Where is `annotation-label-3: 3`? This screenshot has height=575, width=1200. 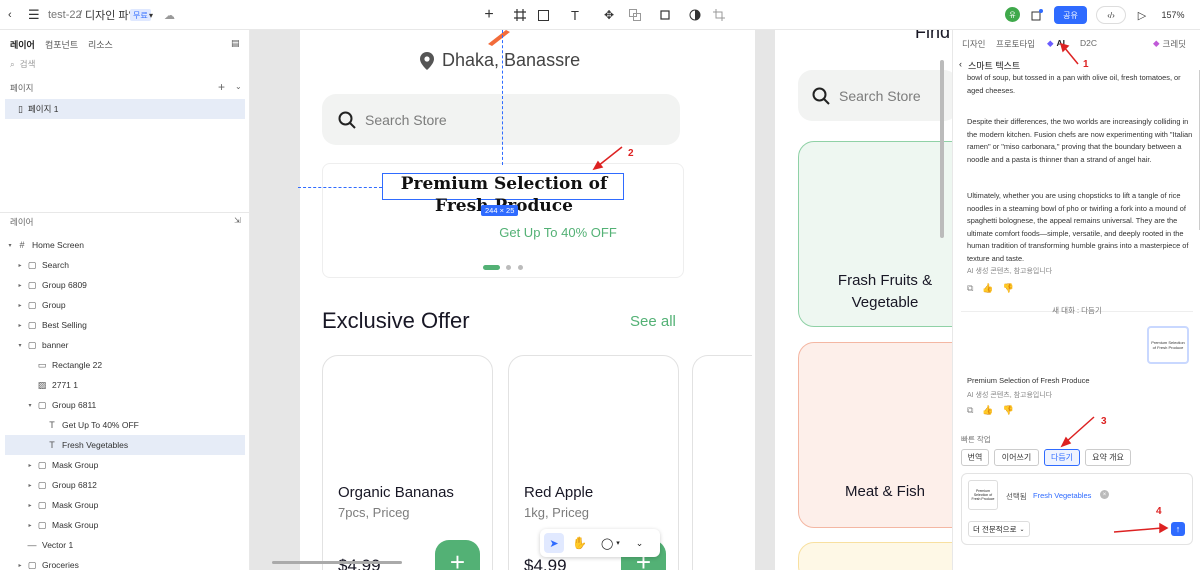
annotation-label-3: 3 is located at coordinates (1104, 421).